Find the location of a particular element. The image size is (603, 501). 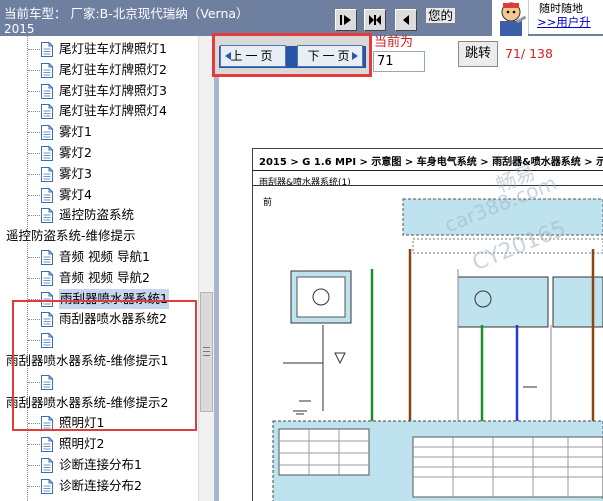

tree-leaf-item: 尾灯驻车灯牌照灯1 is located at coordinates (99, 49).